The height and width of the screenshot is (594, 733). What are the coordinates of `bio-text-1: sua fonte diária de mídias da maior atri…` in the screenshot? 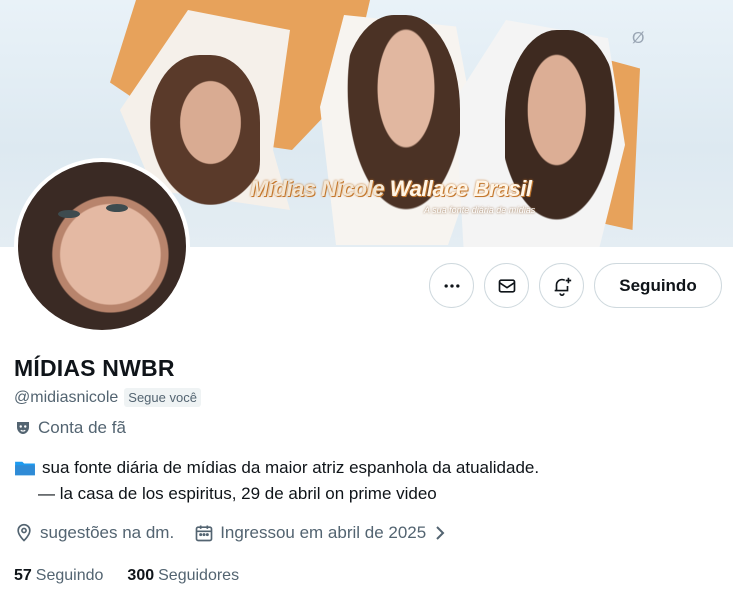 It's located at (291, 467).